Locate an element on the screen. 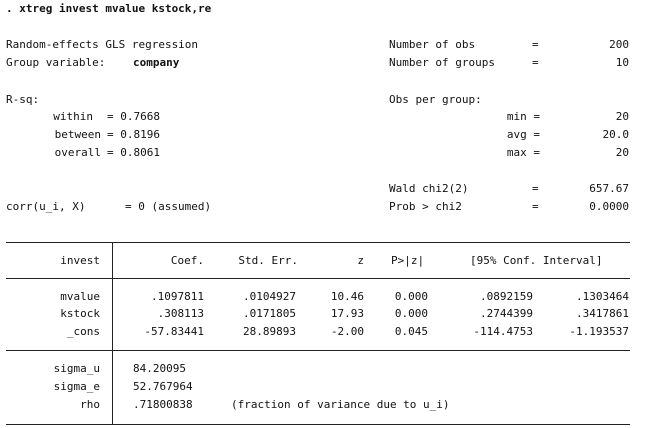 The height and width of the screenshot is (428, 645). obs-per-group-label: Obs per group: is located at coordinates (435, 99).